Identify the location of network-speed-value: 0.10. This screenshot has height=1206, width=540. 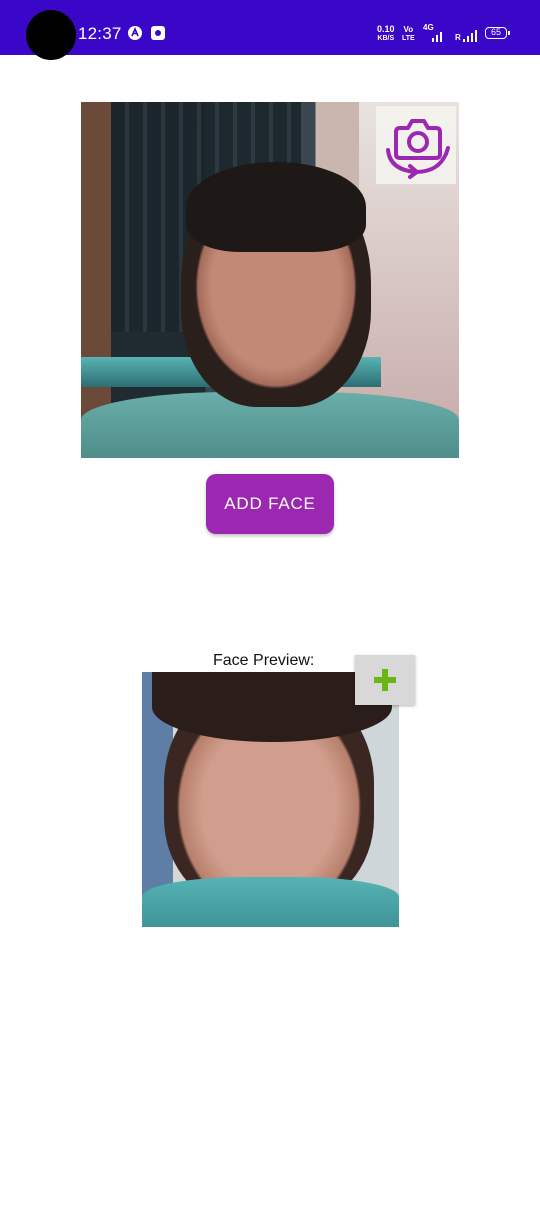
(386, 29).